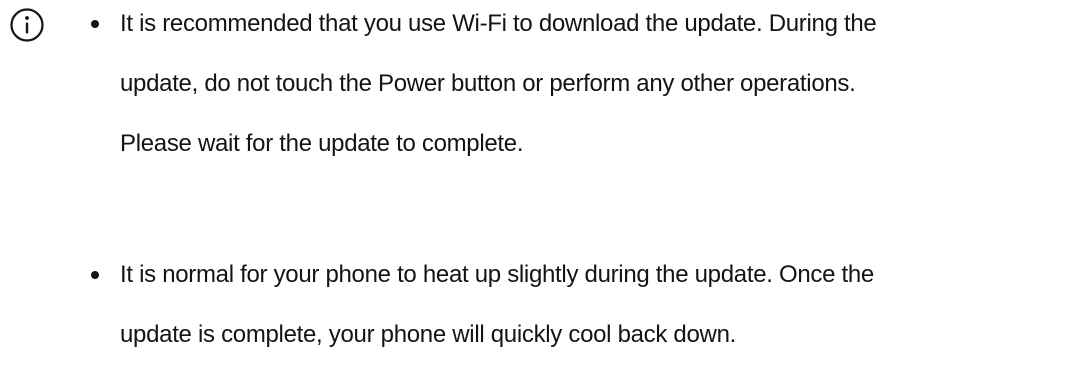 This screenshot has width=1076, height=365. I want to click on info-icon, so click(27, 25).